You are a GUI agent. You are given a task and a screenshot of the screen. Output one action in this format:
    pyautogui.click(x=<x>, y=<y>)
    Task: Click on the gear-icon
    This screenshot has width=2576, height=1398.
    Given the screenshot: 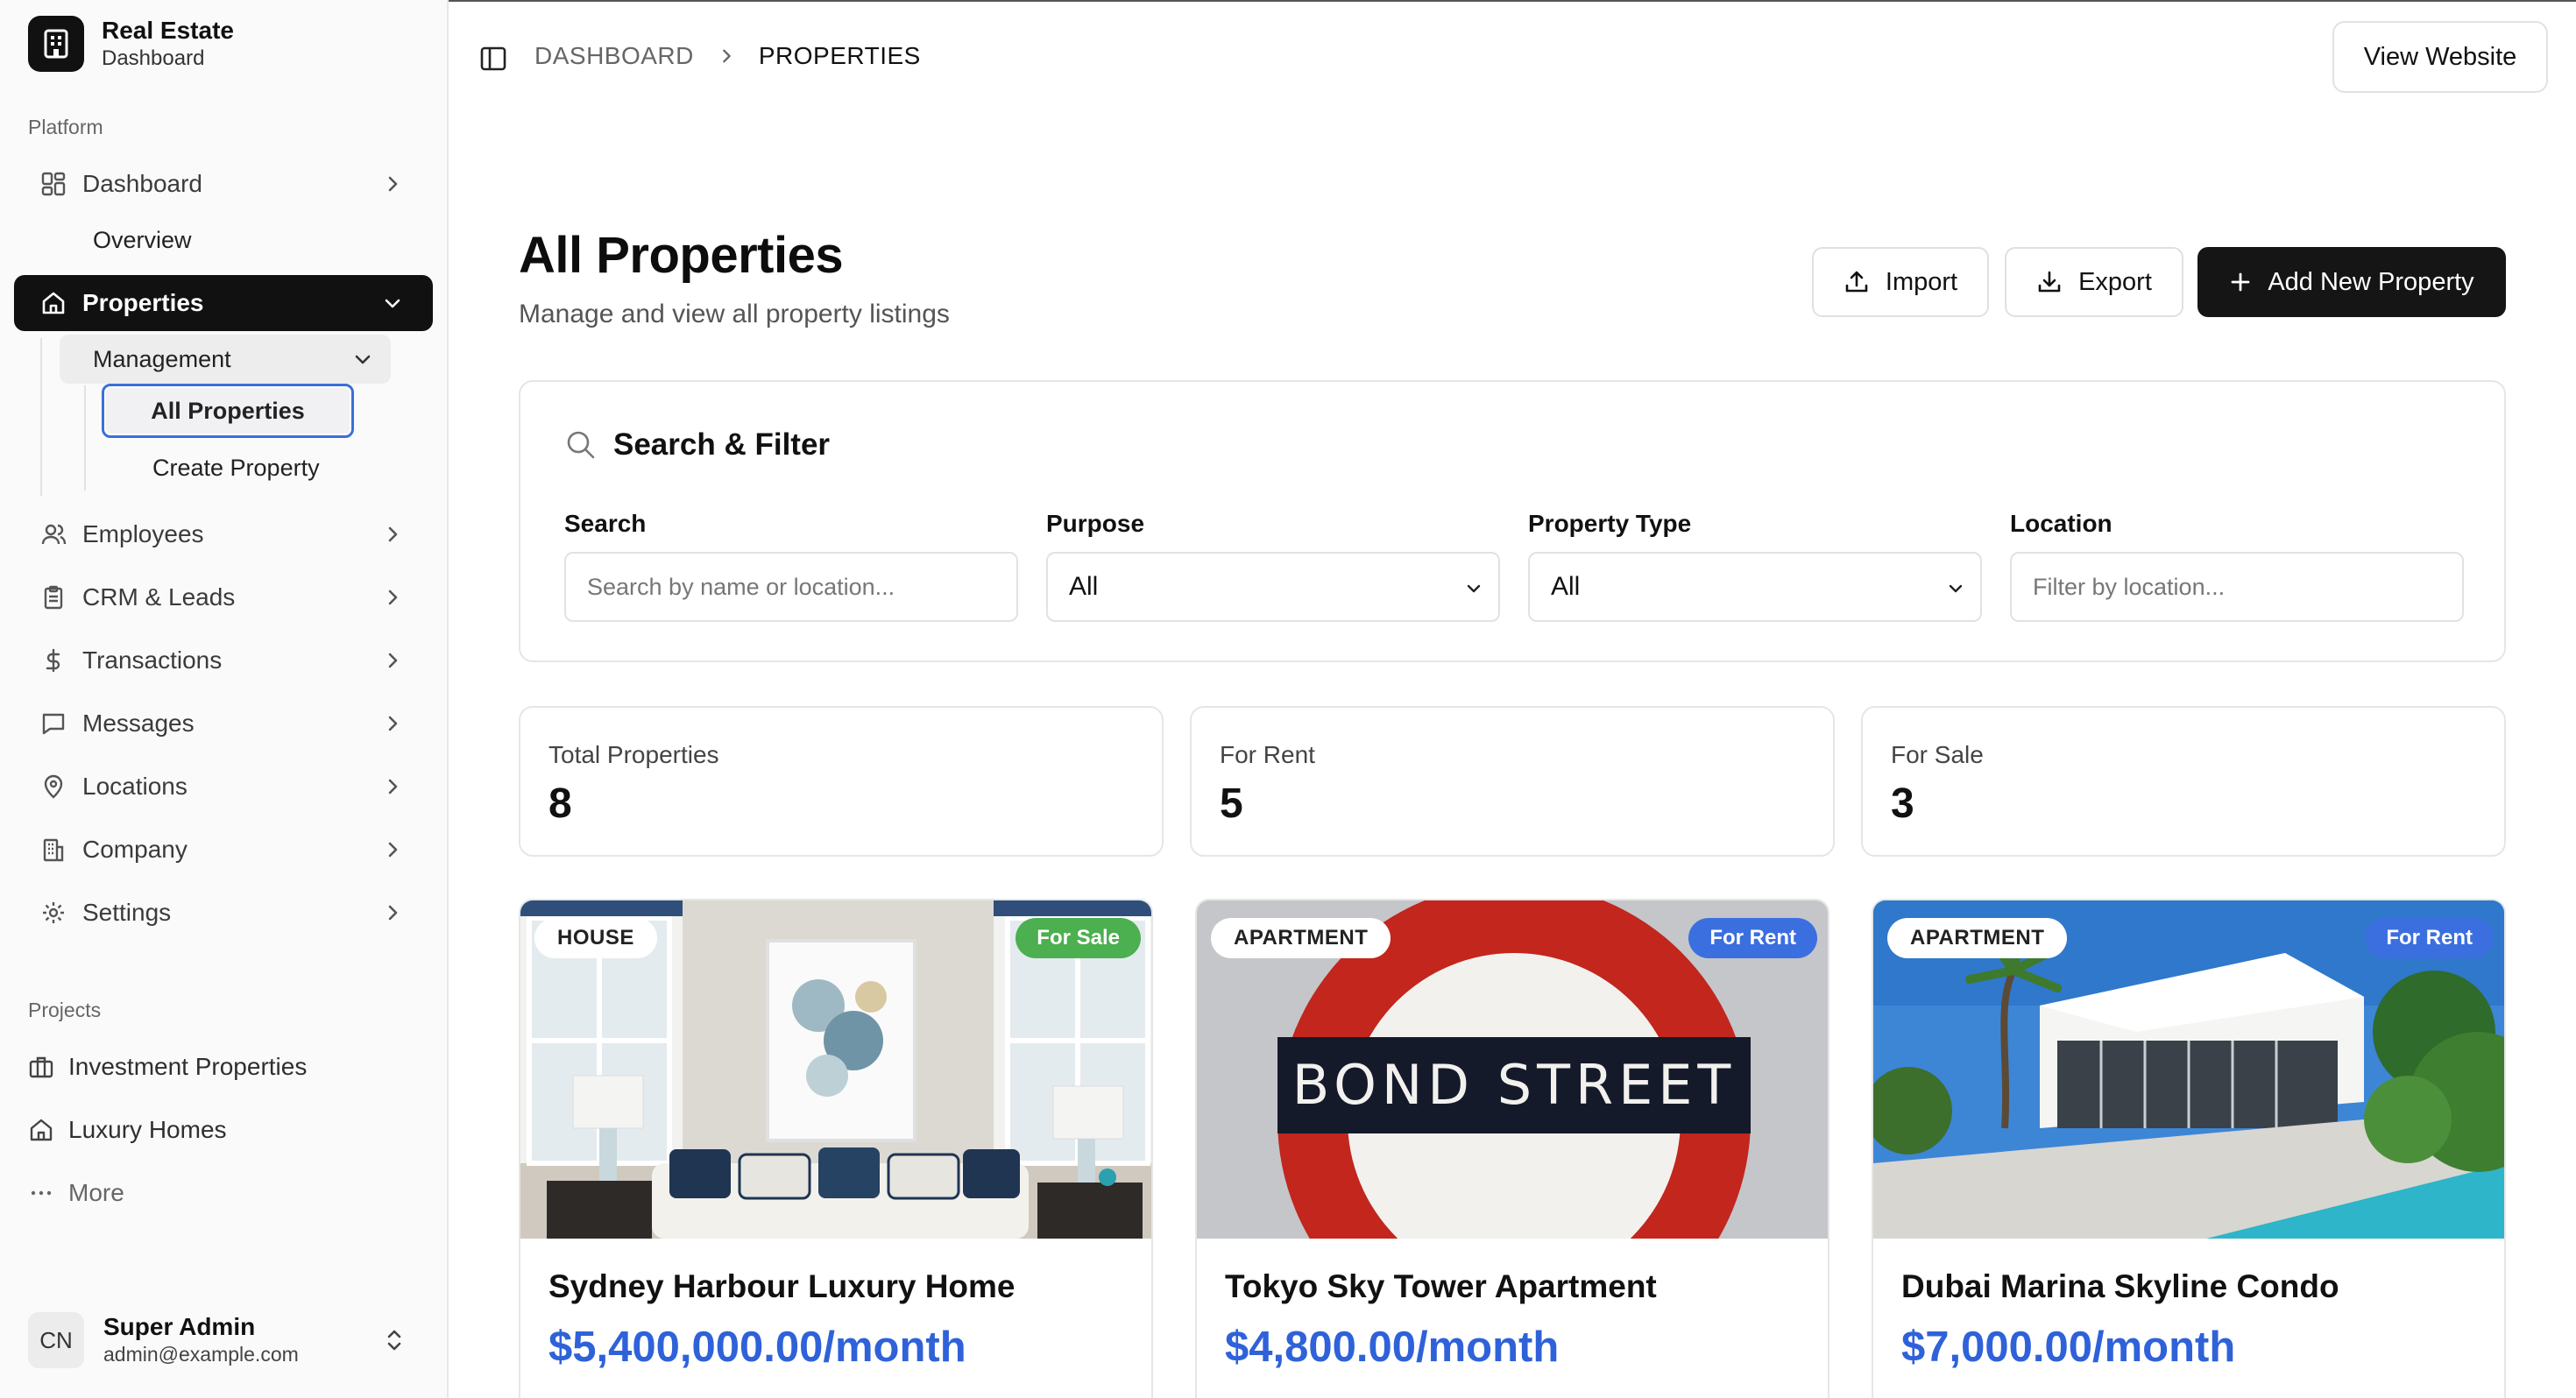 What is the action you would take?
    pyautogui.click(x=53, y=913)
    